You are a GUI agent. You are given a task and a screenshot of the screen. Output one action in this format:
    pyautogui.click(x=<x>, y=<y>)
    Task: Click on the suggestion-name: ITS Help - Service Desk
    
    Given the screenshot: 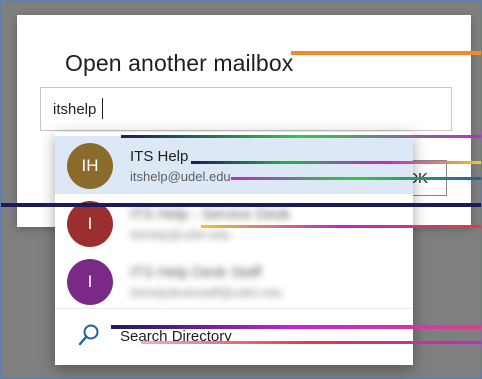 What is the action you would take?
    pyautogui.click(x=210, y=214)
    